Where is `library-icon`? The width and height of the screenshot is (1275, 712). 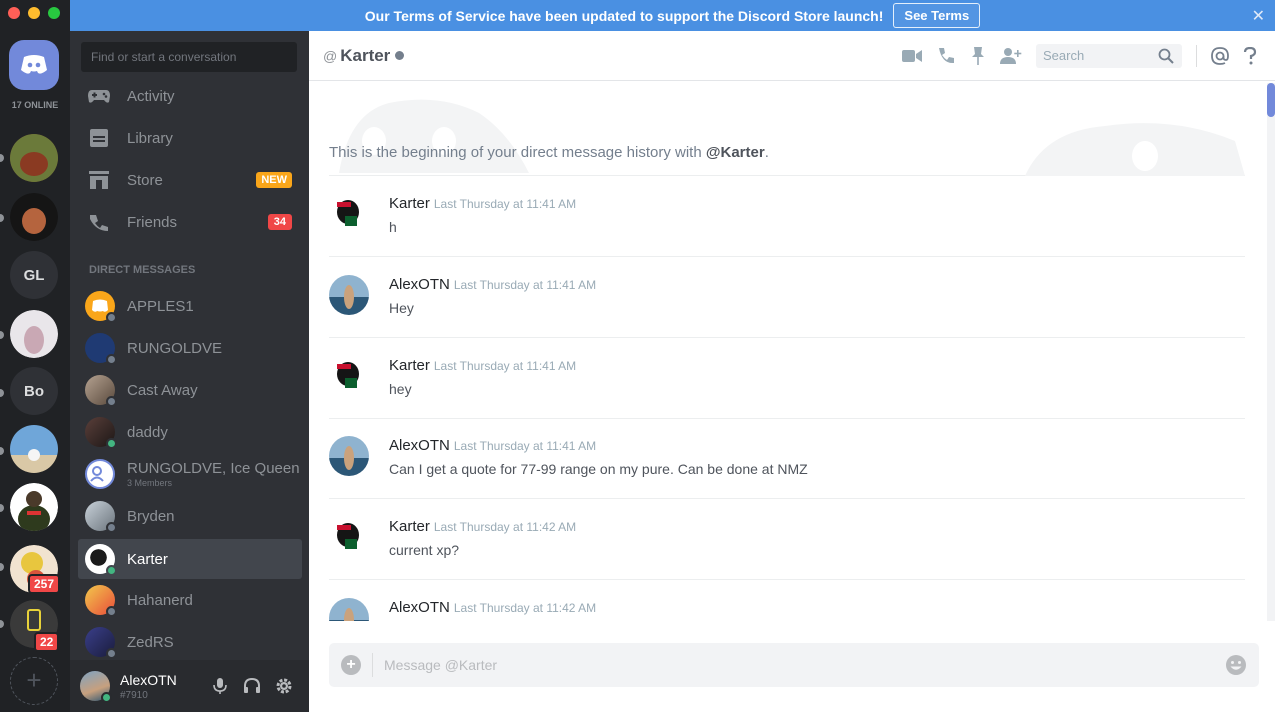 library-icon is located at coordinates (99, 138).